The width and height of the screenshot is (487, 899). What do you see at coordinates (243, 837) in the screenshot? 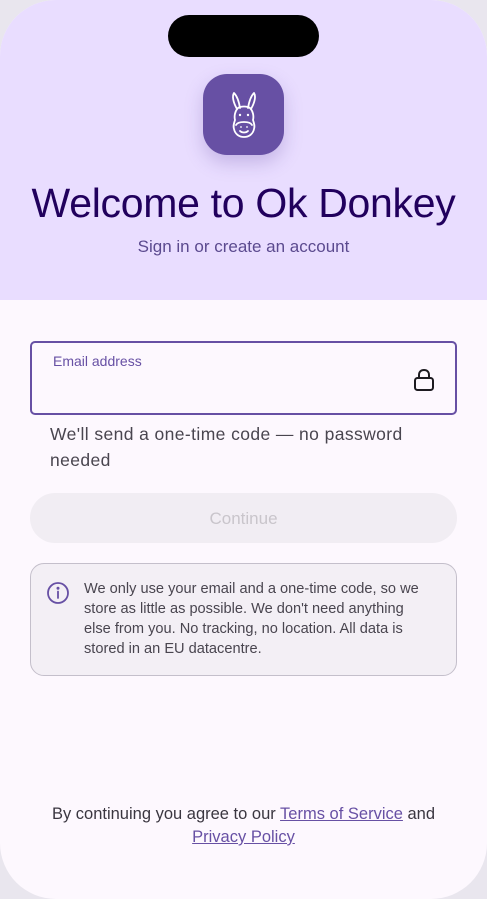
I see `privacy-policy-link: Privacy Policy` at bounding box center [243, 837].